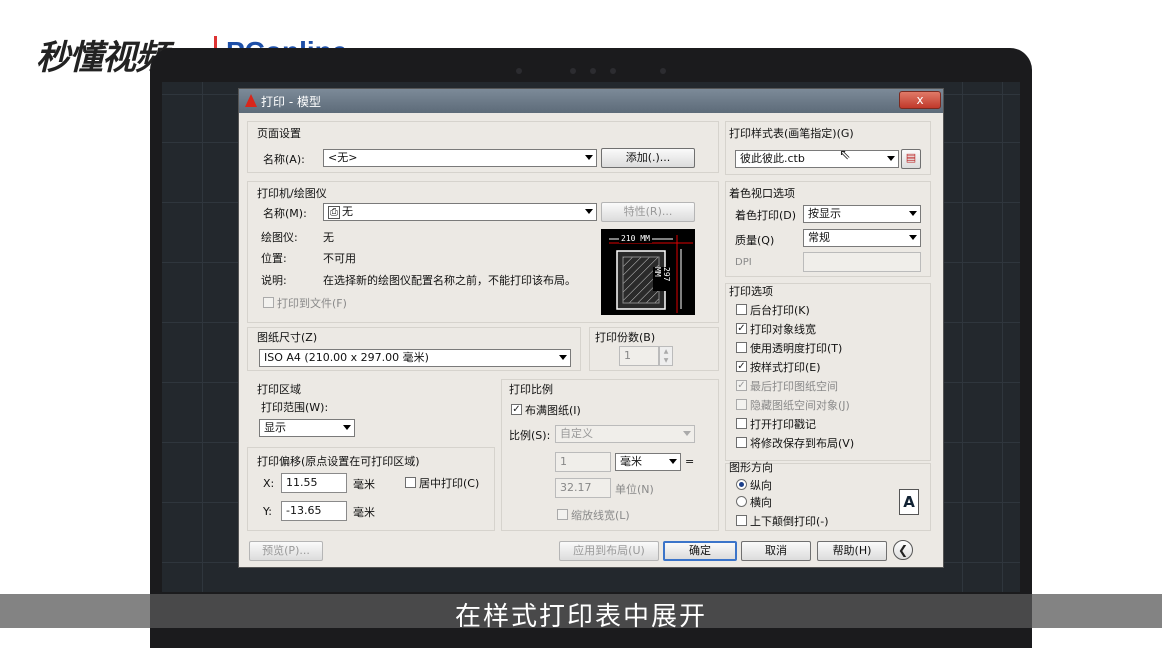 The width and height of the screenshot is (1162, 648). I want to click on spinner-up-icon: ▲, so click(666, 351).